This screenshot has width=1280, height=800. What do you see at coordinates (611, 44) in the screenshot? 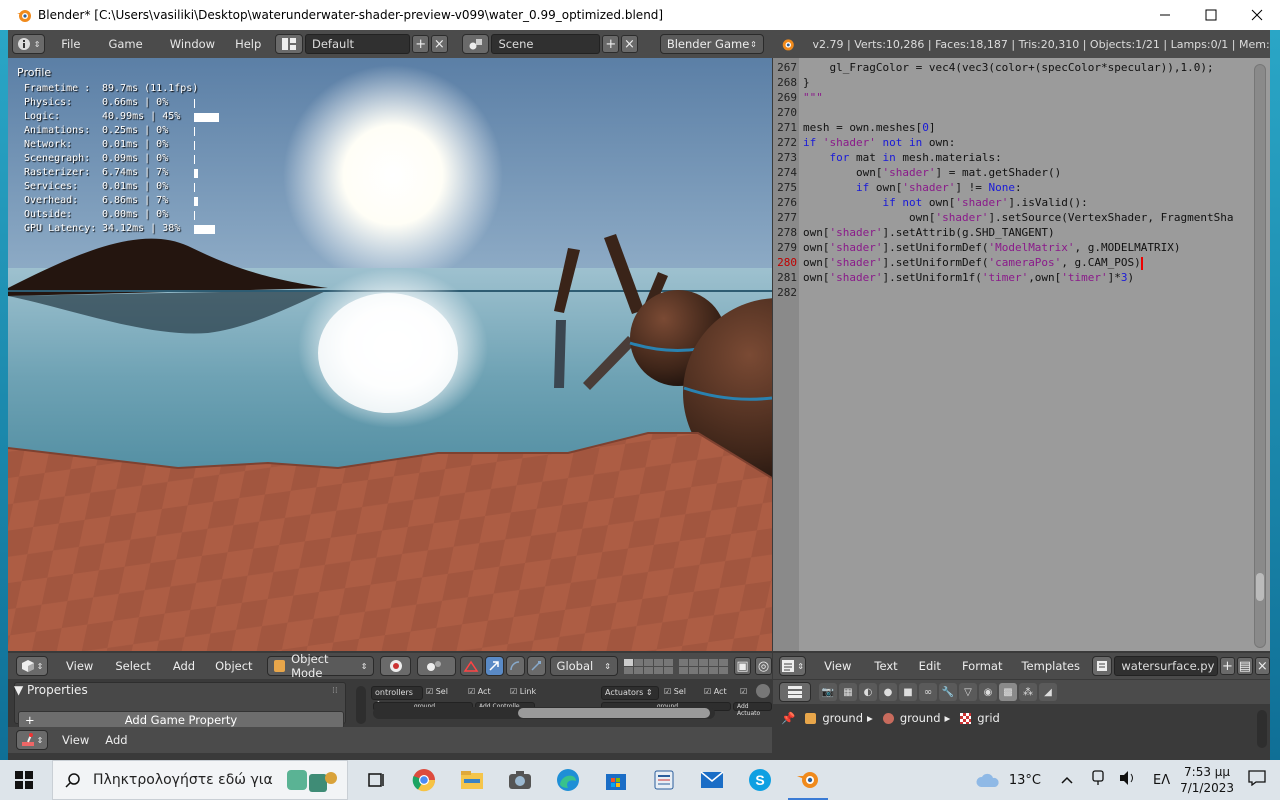
I see `add-scene-button: +` at bounding box center [611, 44].